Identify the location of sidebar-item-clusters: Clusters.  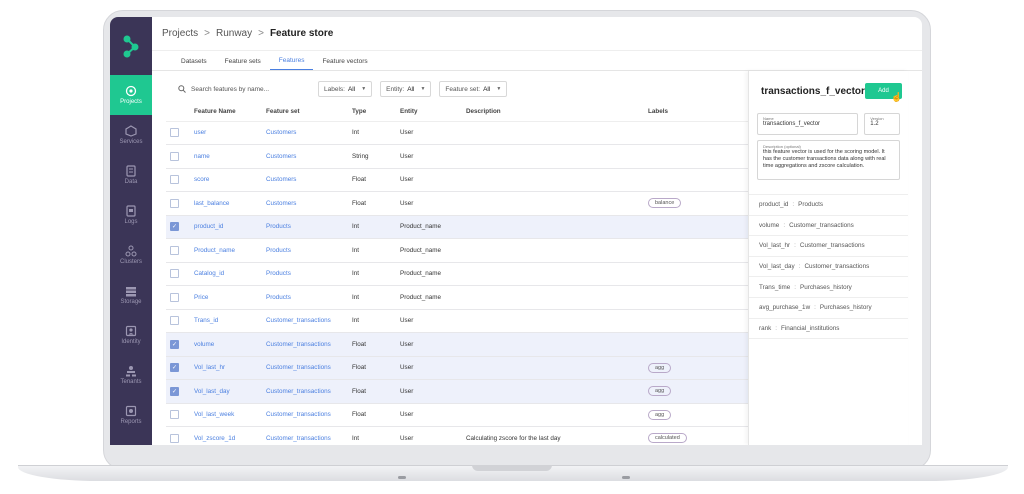
(131, 255).